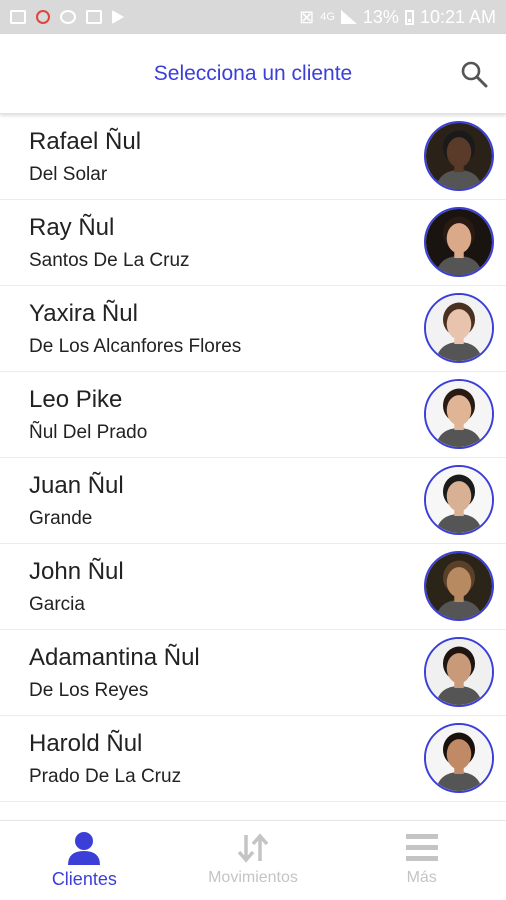 This screenshot has height=900, width=506. I want to click on tab-clientes: Clientes, so click(84, 860).